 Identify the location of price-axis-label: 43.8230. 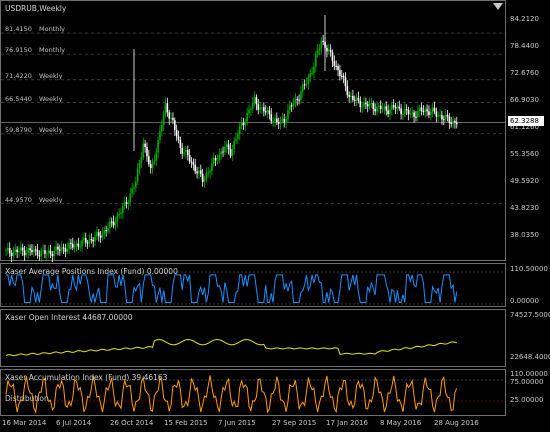
(524, 207).